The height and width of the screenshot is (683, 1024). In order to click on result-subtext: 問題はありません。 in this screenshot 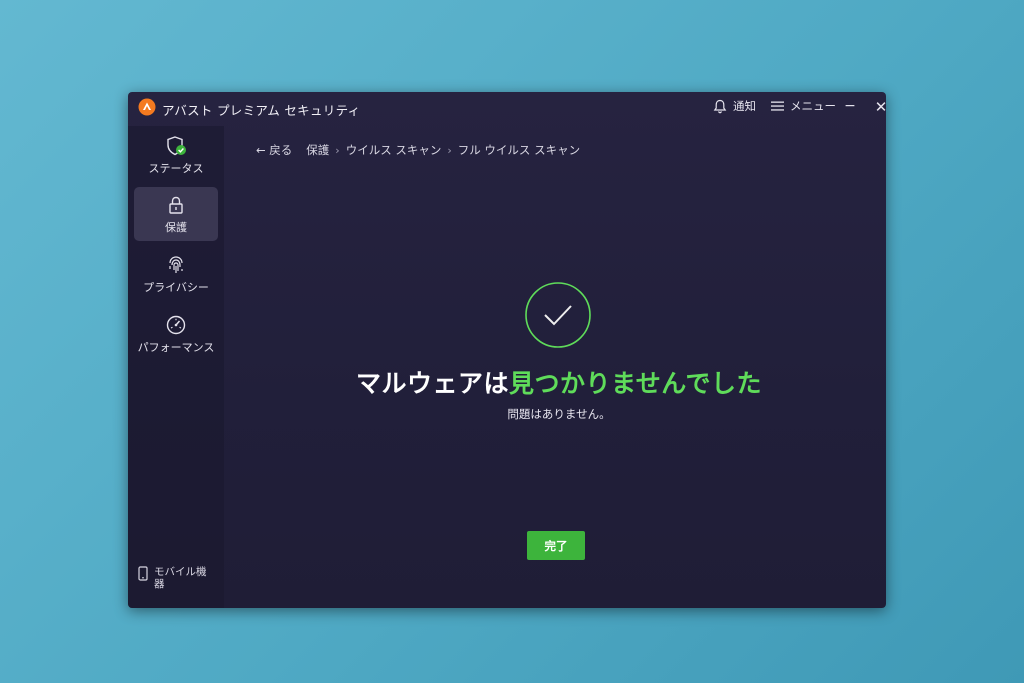, I will do `click(559, 414)`.